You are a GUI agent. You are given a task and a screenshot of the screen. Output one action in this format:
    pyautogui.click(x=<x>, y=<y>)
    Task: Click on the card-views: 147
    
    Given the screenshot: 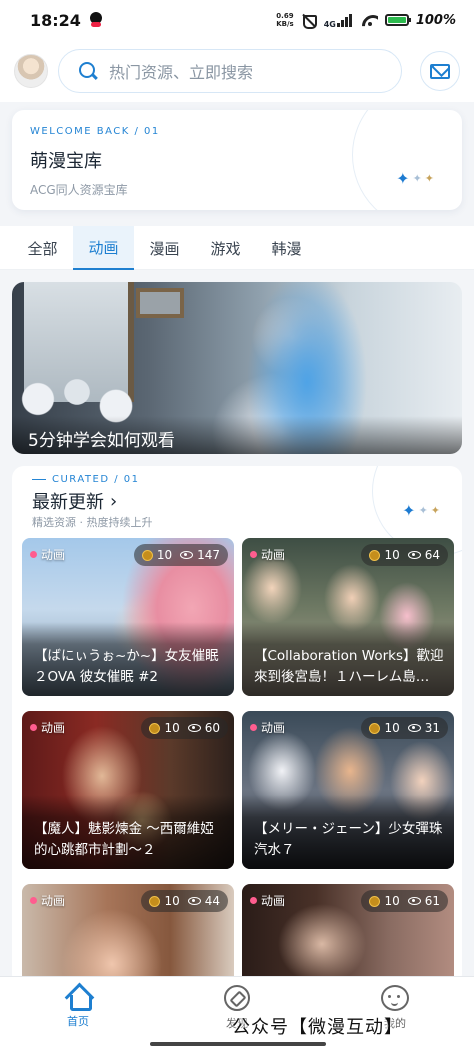 What is the action you would take?
    pyautogui.click(x=208, y=555)
    